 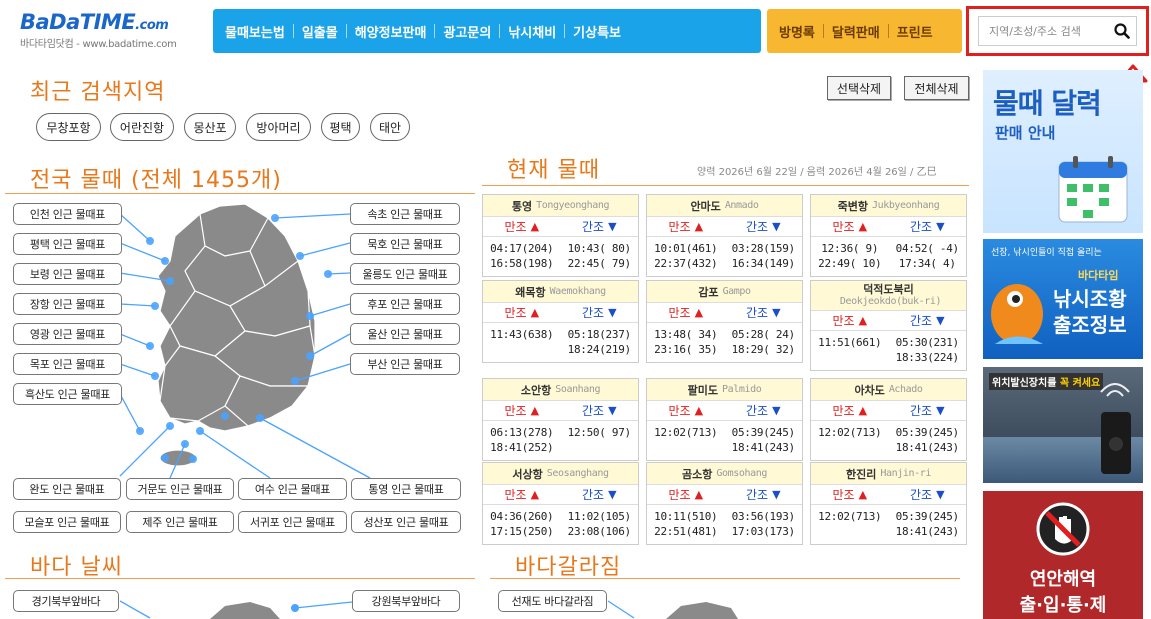 What do you see at coordinates (764, 524) in the screenshot?
I see `low-tide-col: 03:56(193) 17:03(173)` at bounding box center [764, 524].